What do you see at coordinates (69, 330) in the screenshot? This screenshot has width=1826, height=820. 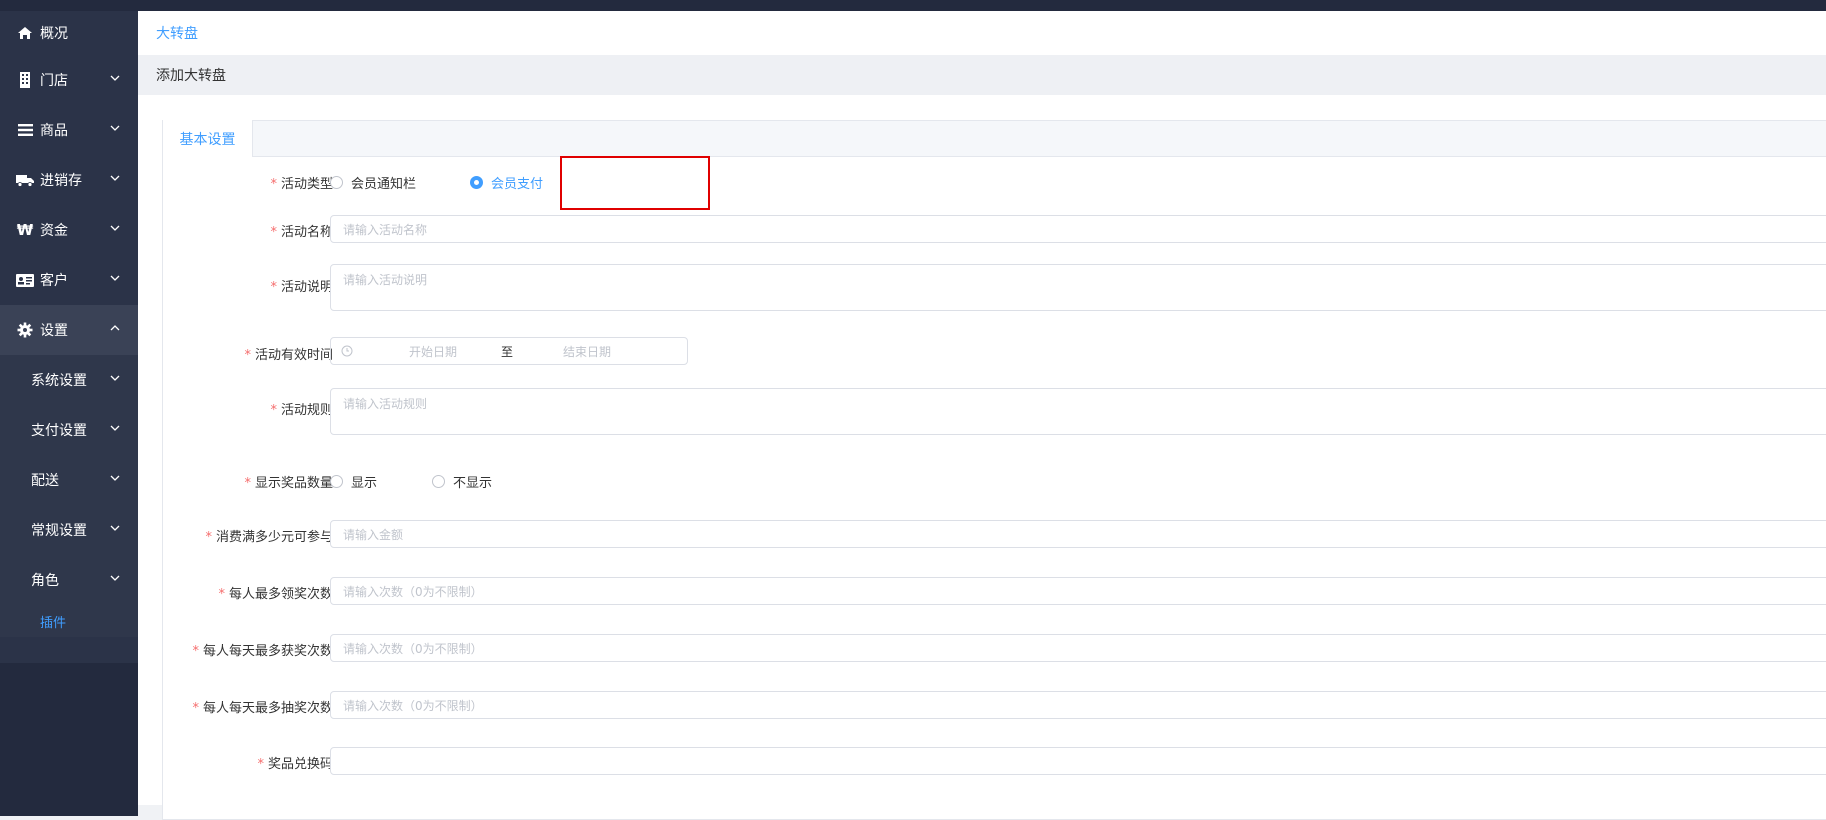 I see `sidebar-item-settings: 设置` at bounding box center [69, 330].